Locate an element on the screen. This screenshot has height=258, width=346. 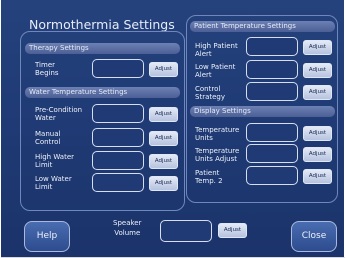
temperature-units-adjust-field is located at coordinates (272, 153).